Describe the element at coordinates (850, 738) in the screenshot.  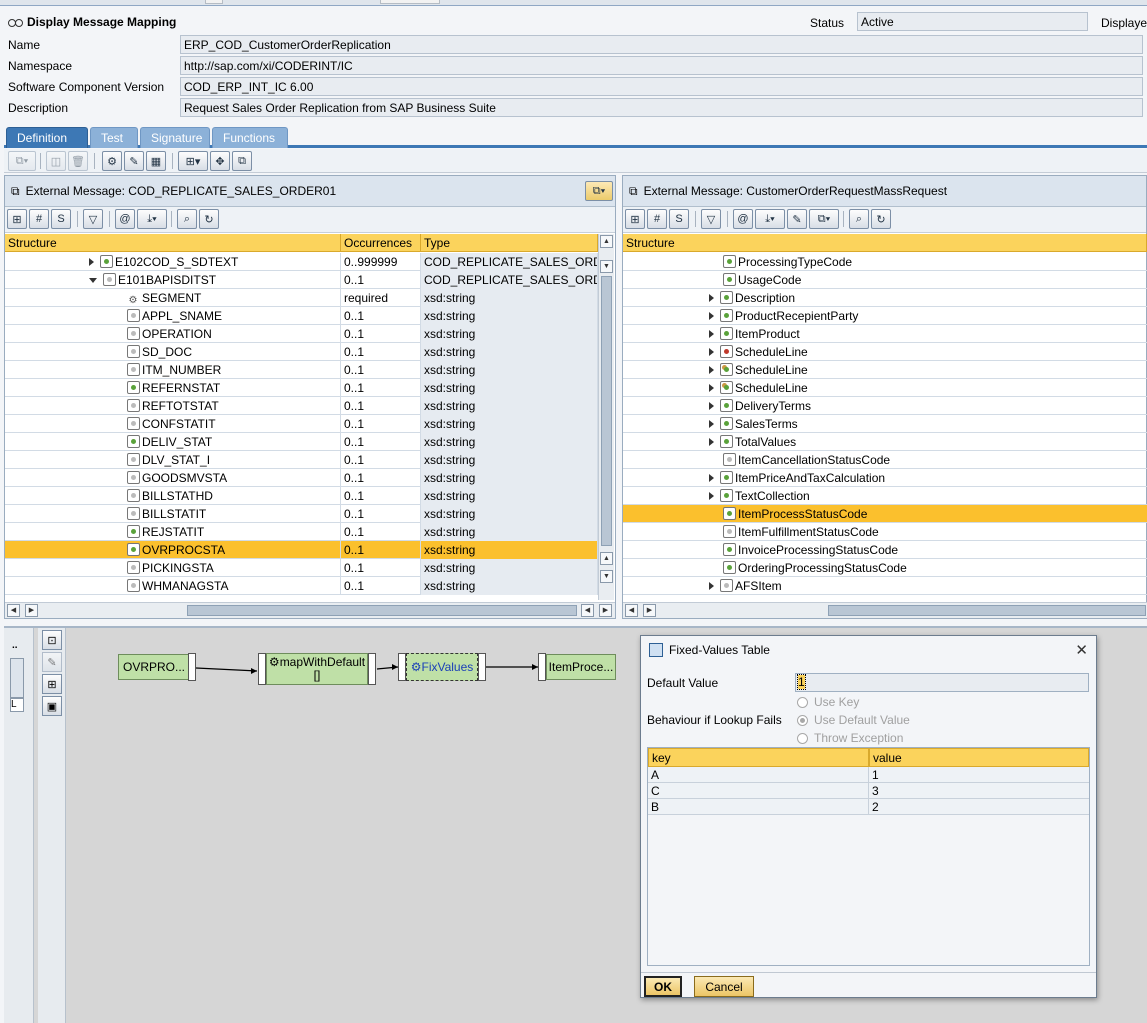
I see `option-throw-exception: Throw Exception` at that location.